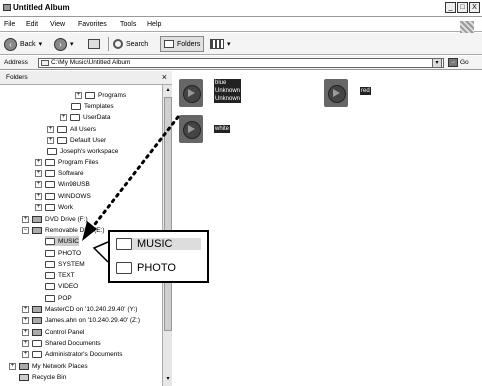  What do you see at coordinates (100, 252) in the screenshot?
I see `callout-pointer` at bounding box center [100, 252].